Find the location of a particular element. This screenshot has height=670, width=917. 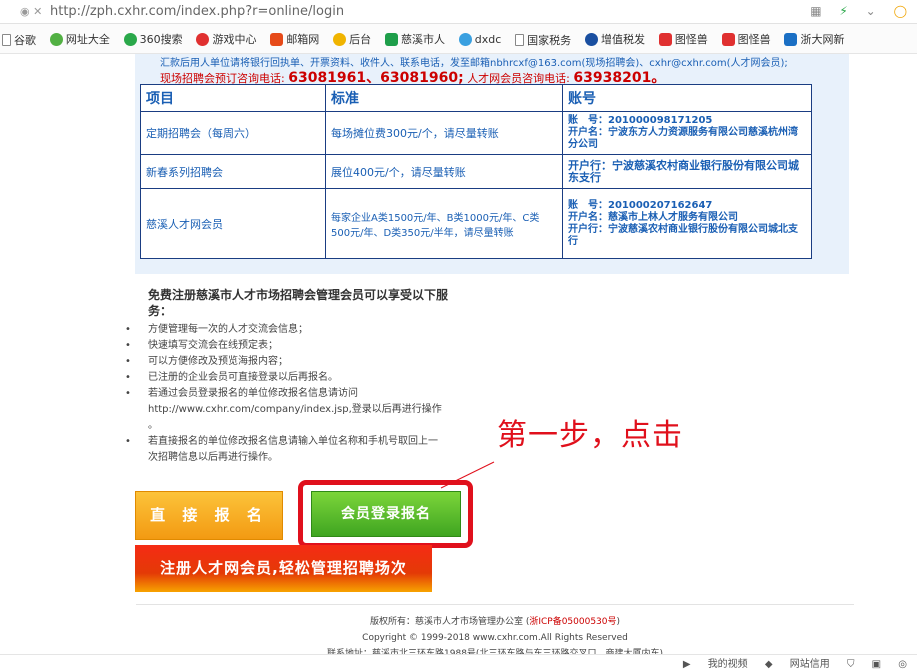

bookmark-item: 浙大网新 is located at coordinates (814, 38).